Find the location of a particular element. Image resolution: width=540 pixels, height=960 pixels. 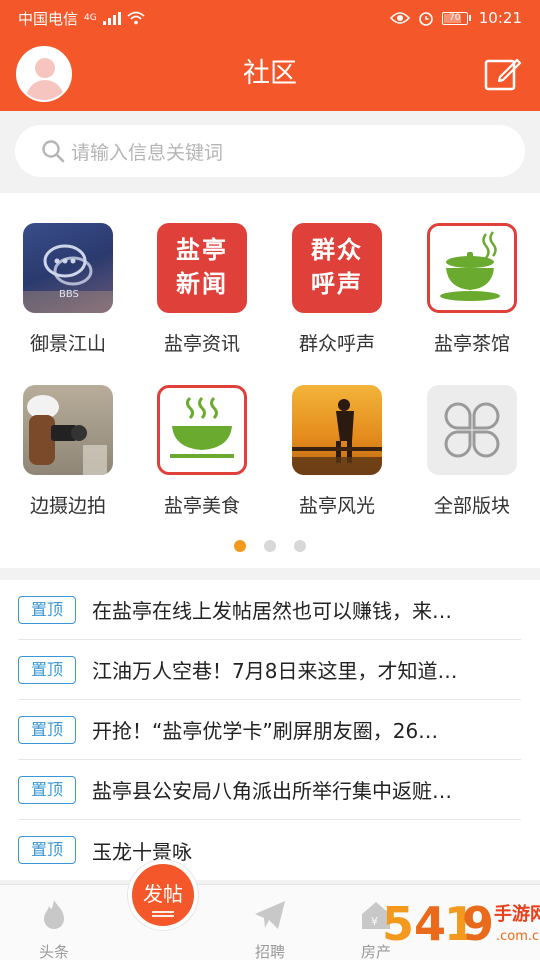

food-bowl-icon is located at coordinates (202, 430).